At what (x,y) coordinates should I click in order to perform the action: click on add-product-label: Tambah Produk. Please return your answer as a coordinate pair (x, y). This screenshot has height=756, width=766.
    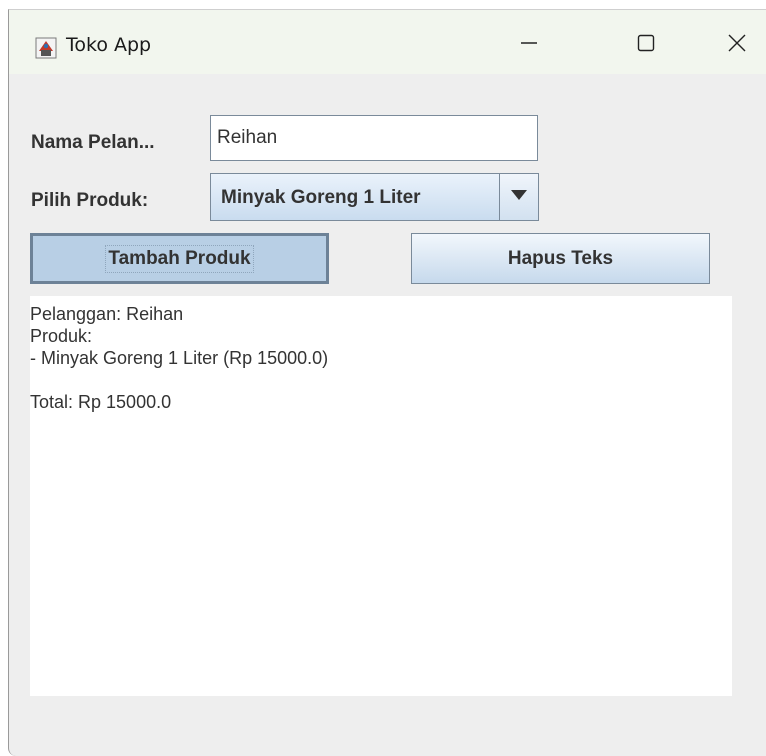
    Looking at the image, I should click on (179, 258).